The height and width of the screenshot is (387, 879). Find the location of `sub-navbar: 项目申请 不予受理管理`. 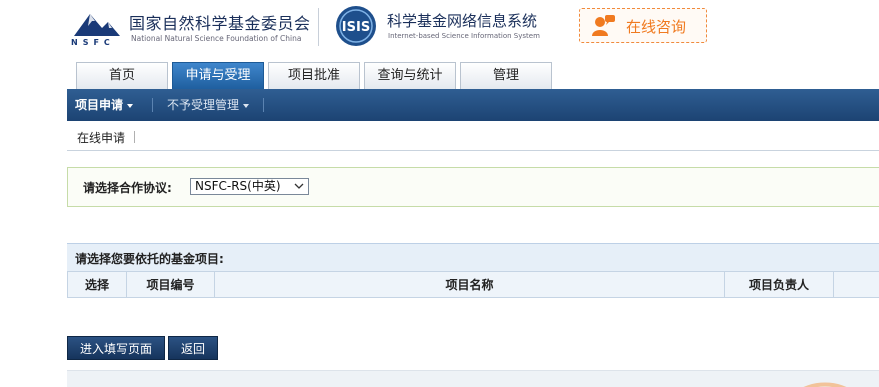

sub-navbar: 项目申请 不予受理管理 is located at coordinates (473, 105).